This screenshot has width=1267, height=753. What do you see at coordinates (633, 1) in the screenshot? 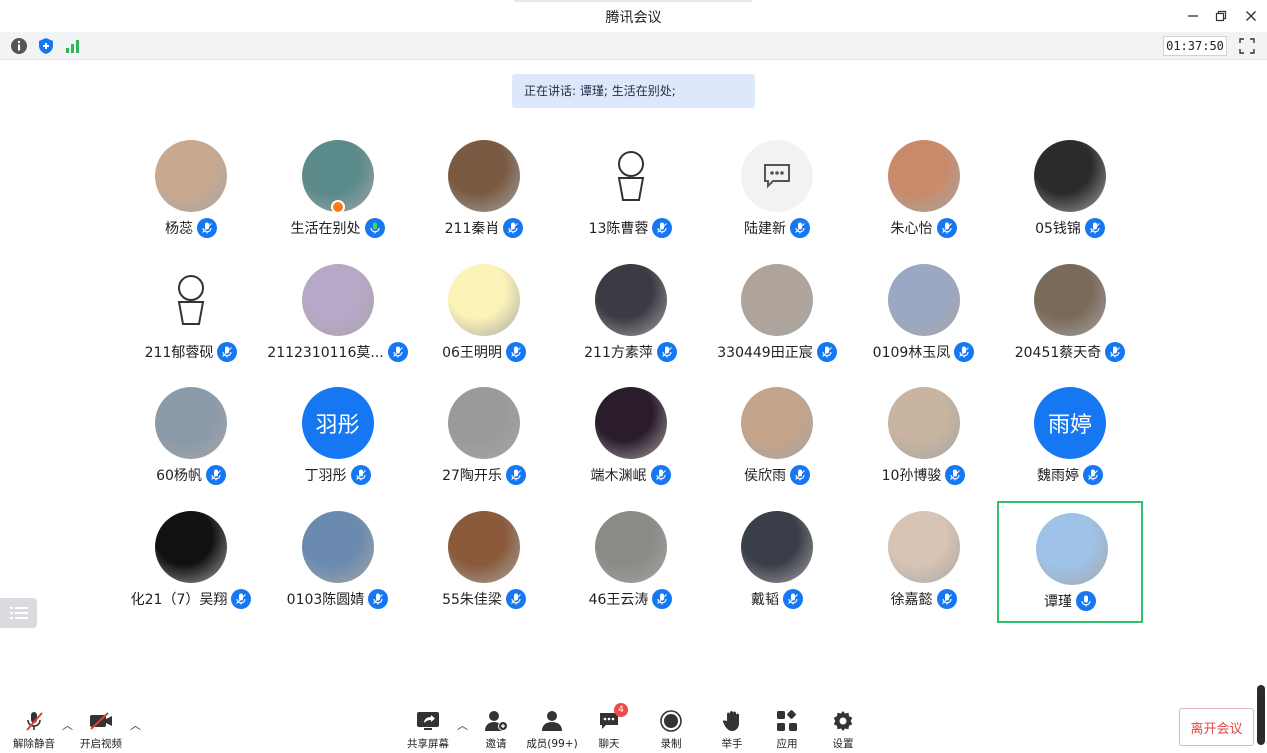
I see `title-accent` at bounding box center [633, 1].